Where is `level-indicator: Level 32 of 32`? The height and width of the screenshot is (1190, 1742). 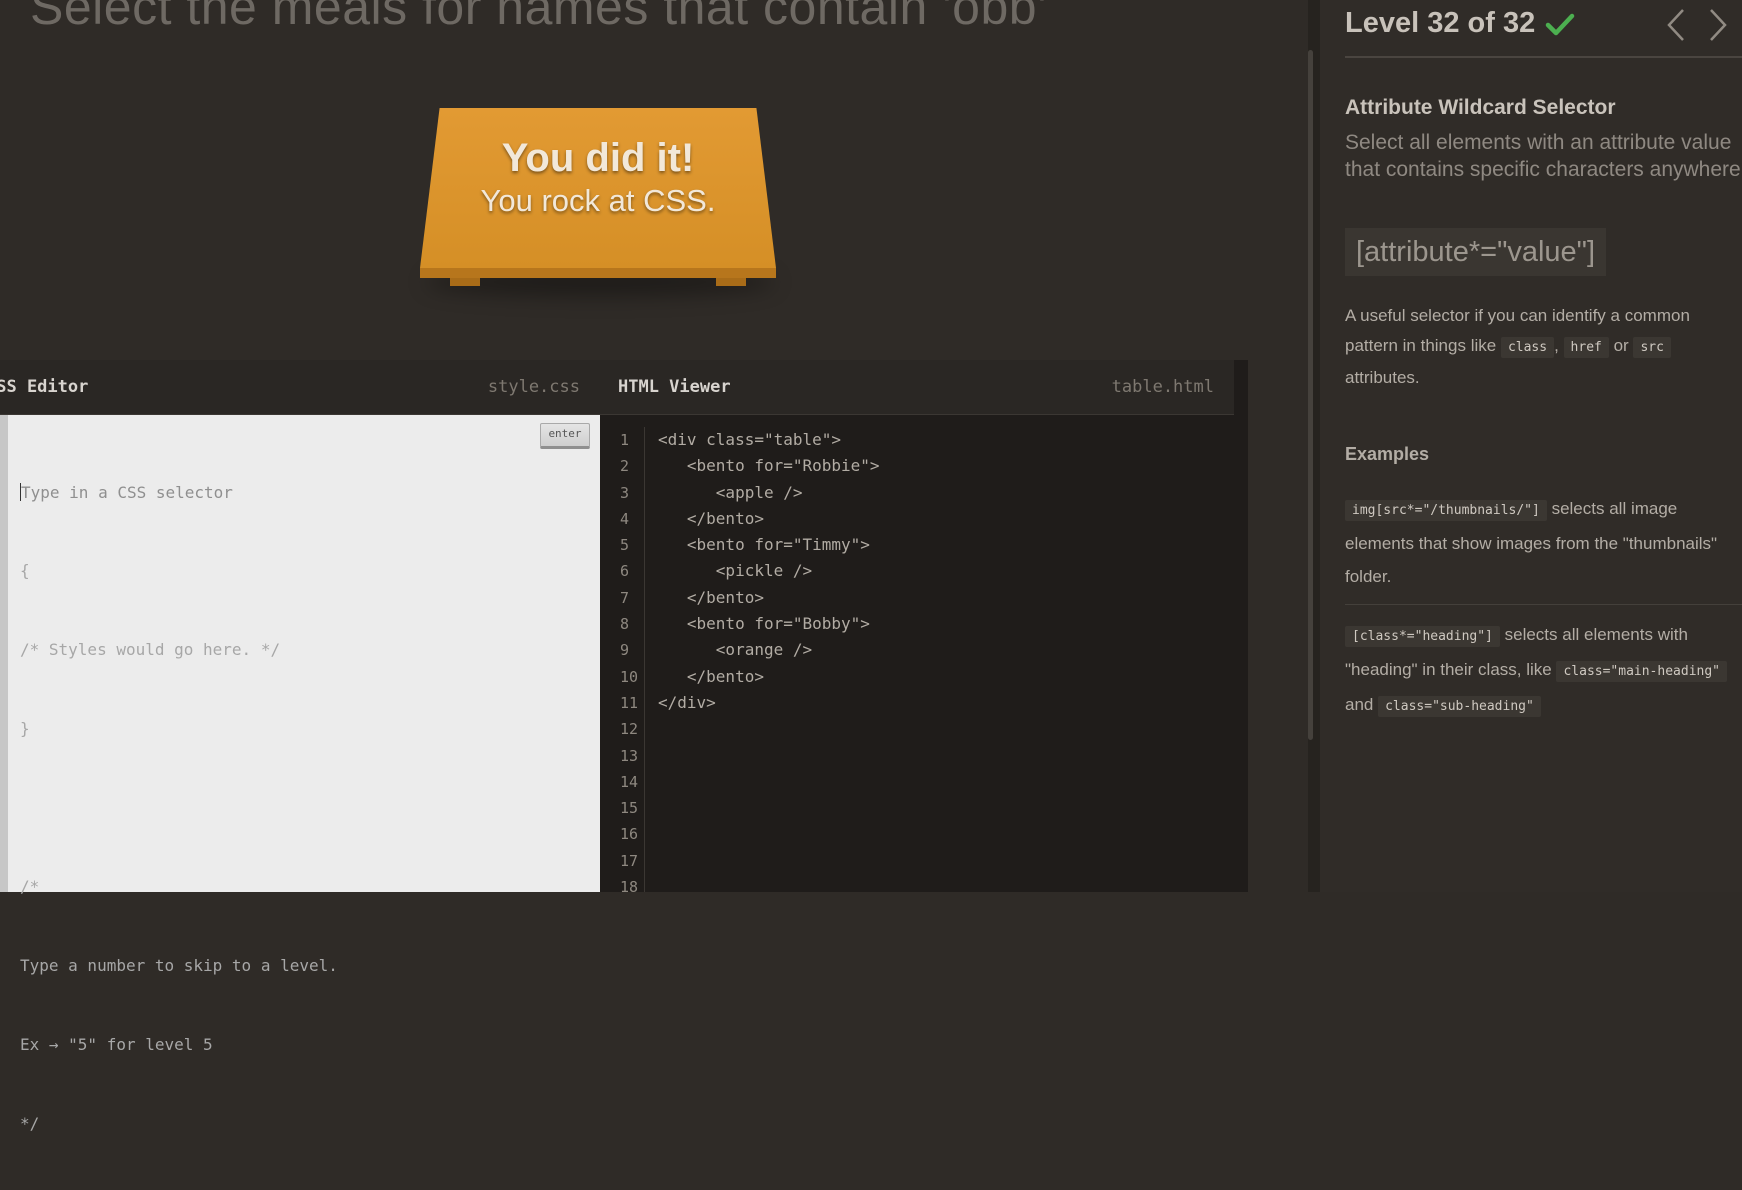
level-indicator: Level 32 of 32 is located at coordinates (1440, 23).